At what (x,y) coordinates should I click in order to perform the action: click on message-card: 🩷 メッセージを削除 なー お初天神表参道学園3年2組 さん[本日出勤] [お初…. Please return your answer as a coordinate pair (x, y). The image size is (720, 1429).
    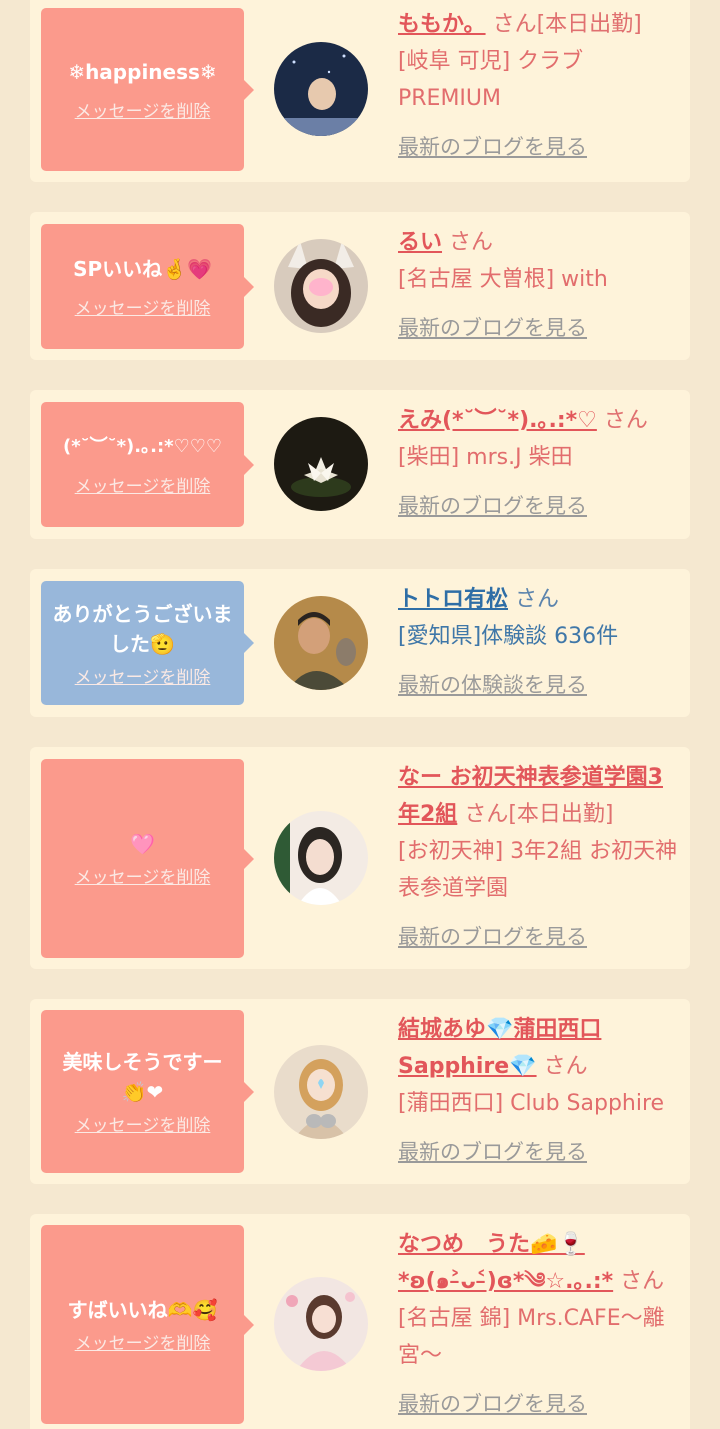
    Looking at the image, I should click on (360, 858).